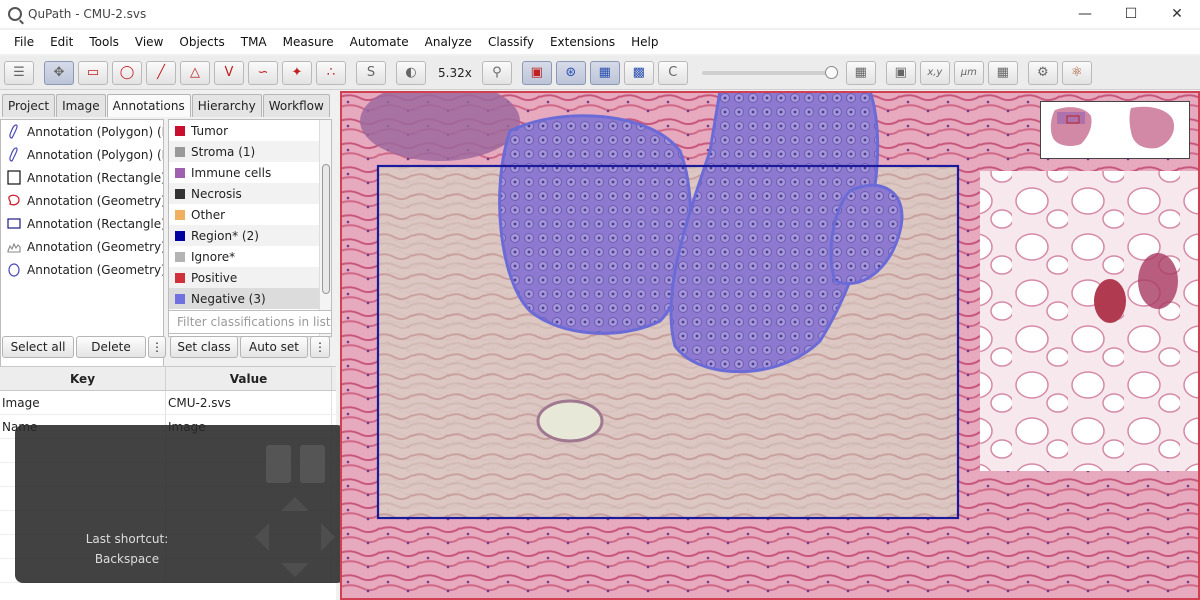 The height and width of the screenshot is (600, 1200). Describe the element at coordinates (274, 347) in the screenshot. I see `auto-set-button: Auto set` at that location.